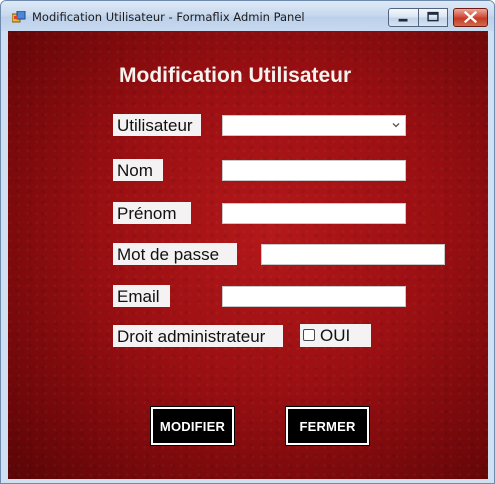 Image resolution: width=495 pixels, height=484 pixels. What do you see at coordinates (314, 170) in the screenshot?
I see `nom-field` at bounding box center [314, 170].